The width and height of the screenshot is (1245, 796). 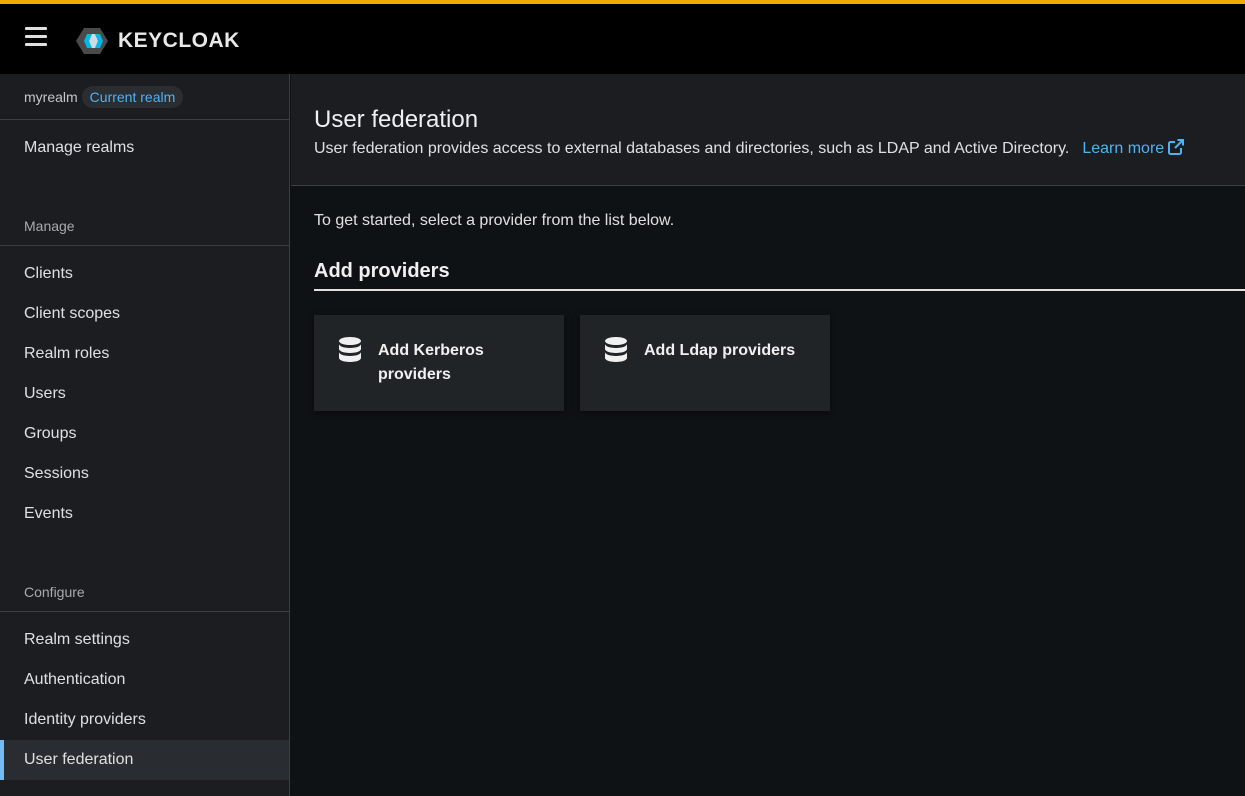 I want to click on learn-more-link: Learn more, so click(x=1133, y=148).